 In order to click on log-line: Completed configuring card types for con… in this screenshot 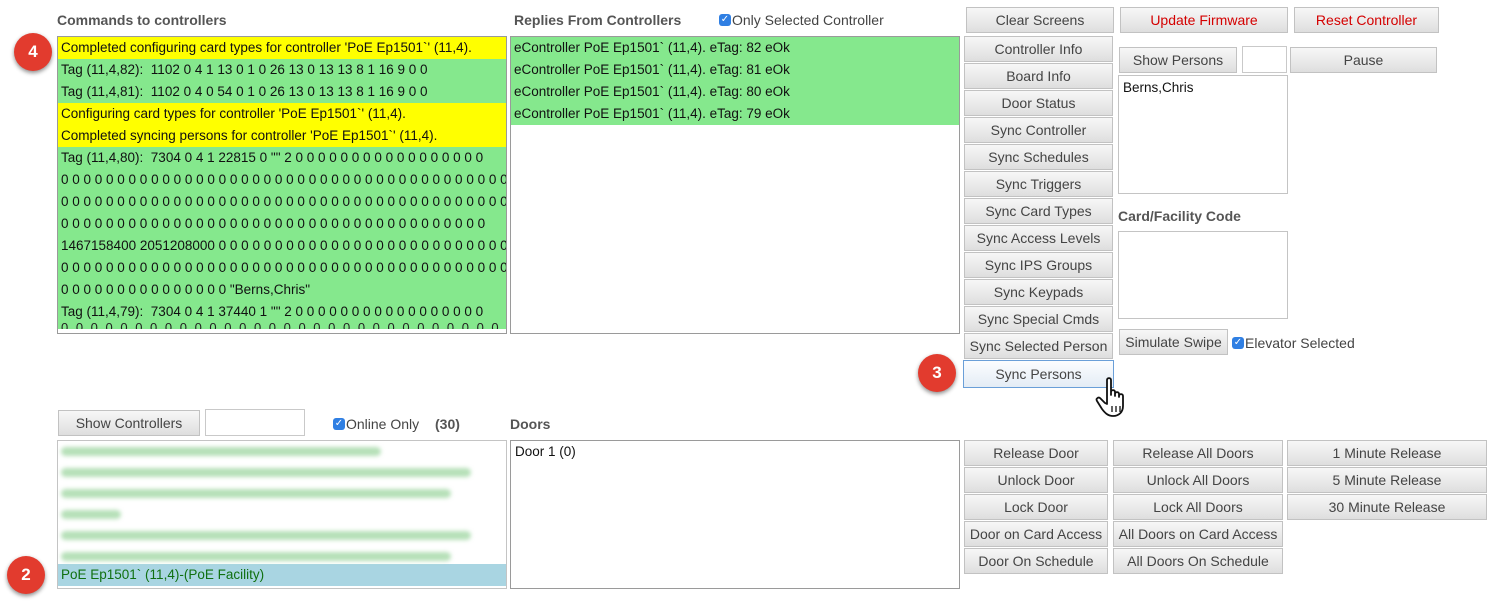, I will do `click(282, 48)`.